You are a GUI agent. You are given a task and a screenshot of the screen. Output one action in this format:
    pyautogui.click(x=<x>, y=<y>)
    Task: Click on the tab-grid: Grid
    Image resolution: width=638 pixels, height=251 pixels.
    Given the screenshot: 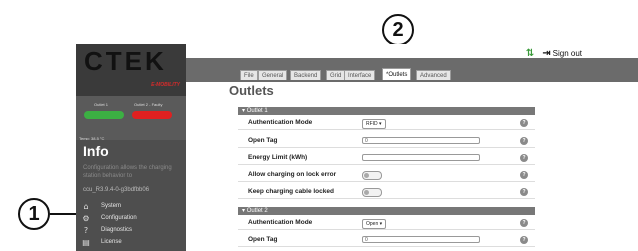 What is the action you would take?
    pyautogui.click(x=336, y=75)
    